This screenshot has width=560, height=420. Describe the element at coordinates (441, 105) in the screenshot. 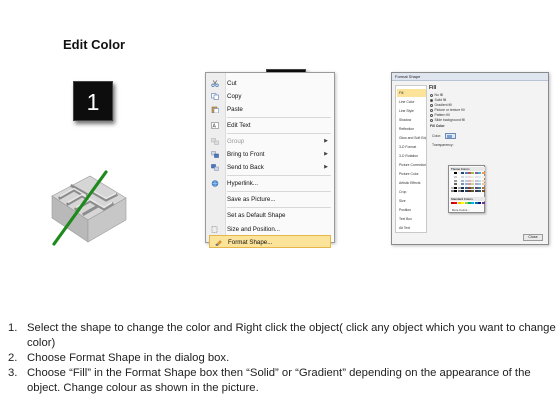

I see `option-gradient-fill: Gradient fill` at that location.